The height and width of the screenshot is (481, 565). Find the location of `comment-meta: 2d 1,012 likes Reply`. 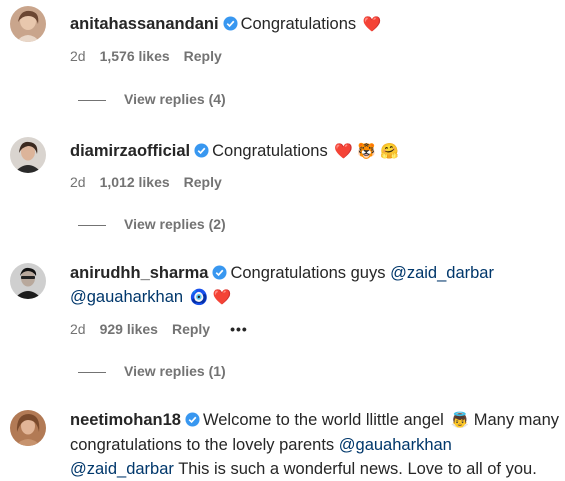

comment-meta: 2d 1,012 likes Reply is located at coordinates (153, 182).